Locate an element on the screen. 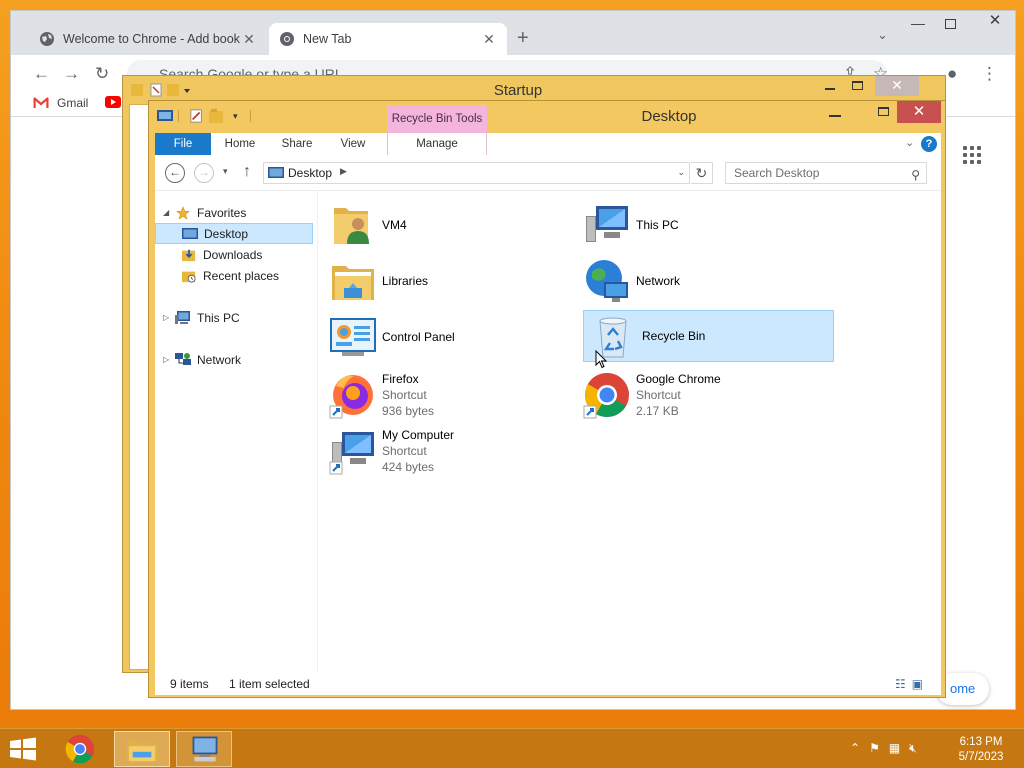 The width and height of the screenshot is (1024, 768). bookmark-gmail: Gmail is located at coordinates (60, 103).